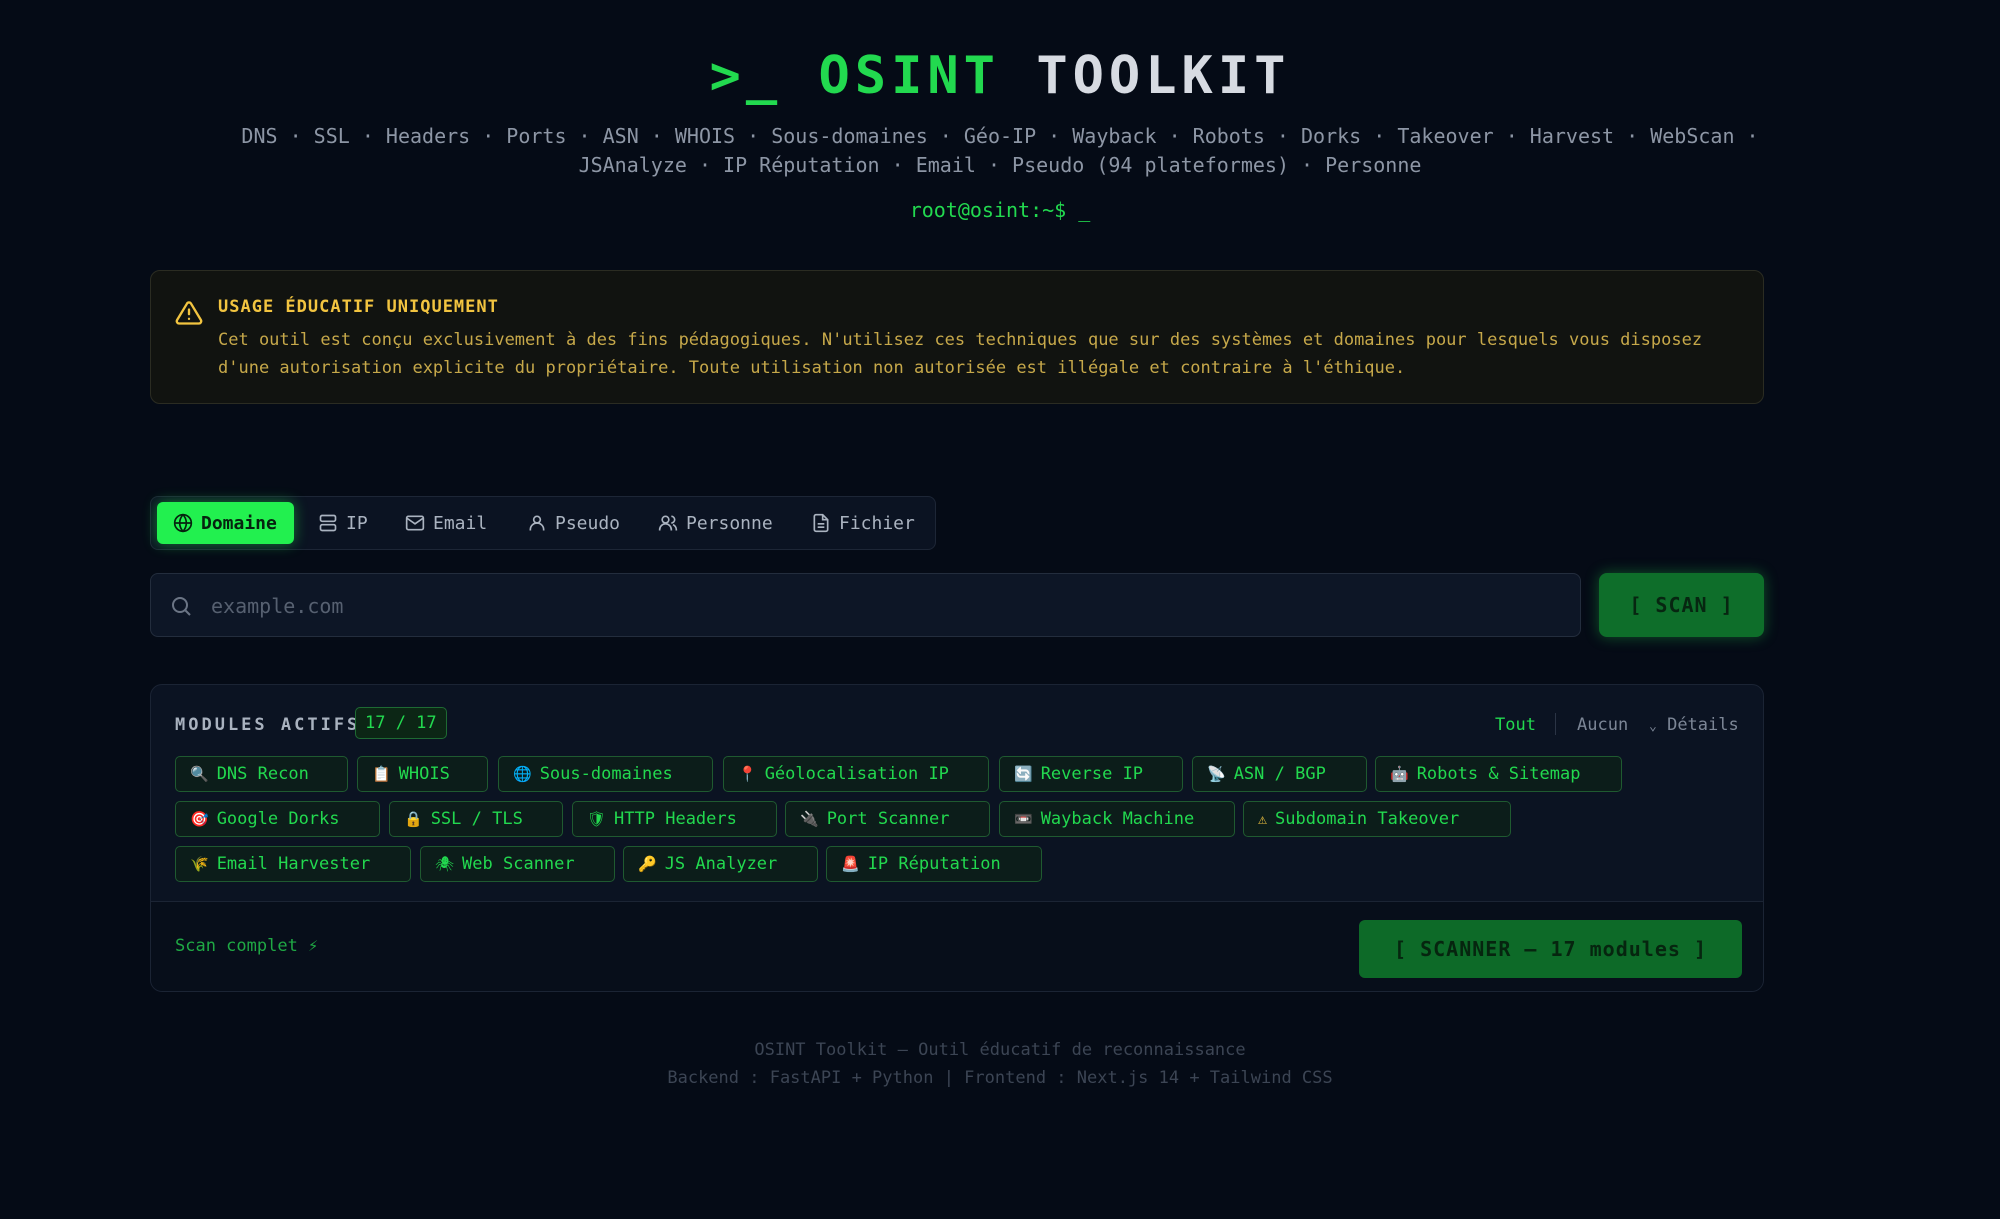 The width and height of the screenshot is (2000, 1219). I want to click on chevron-down-icon: ⌄, so click(1653, 726).